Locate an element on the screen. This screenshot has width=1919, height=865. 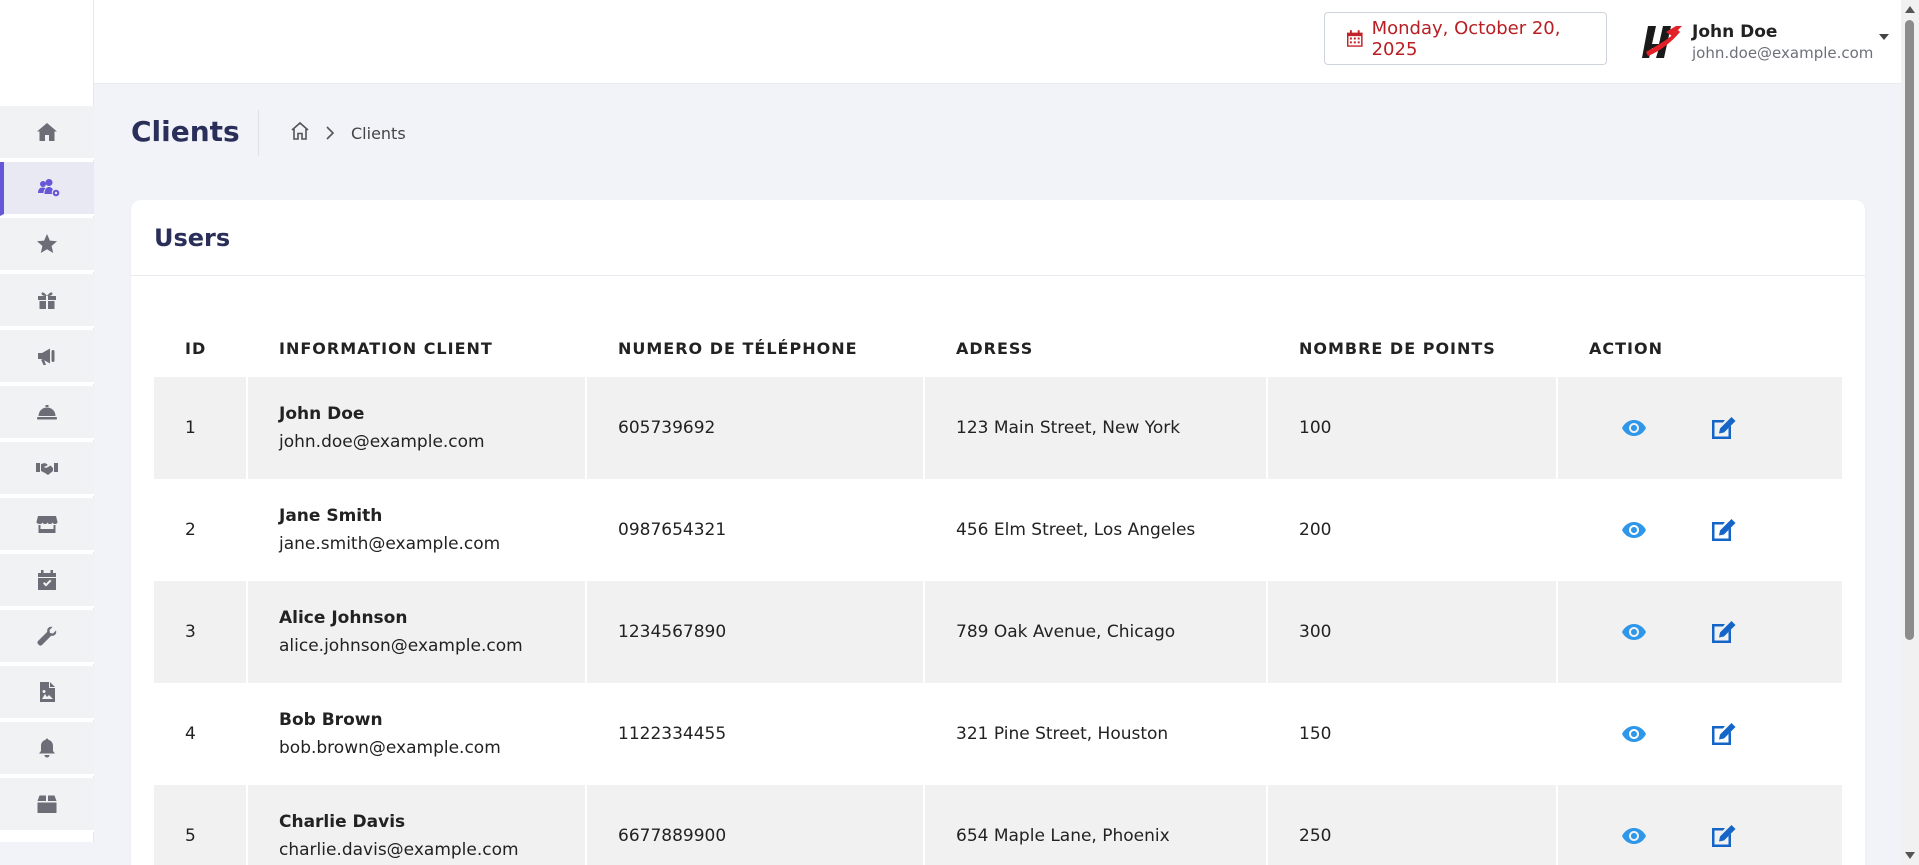
sidebar is located at coordinates (47, 421).